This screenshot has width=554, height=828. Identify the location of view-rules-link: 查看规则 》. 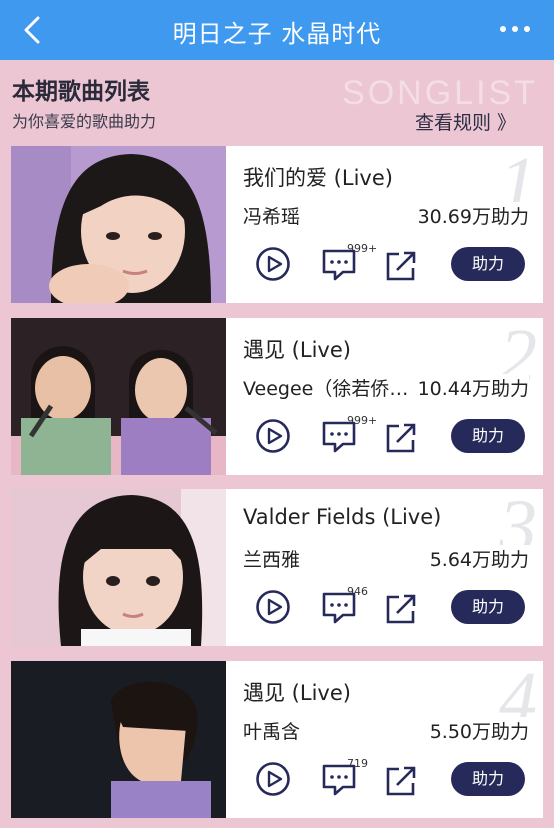
(465, 121).